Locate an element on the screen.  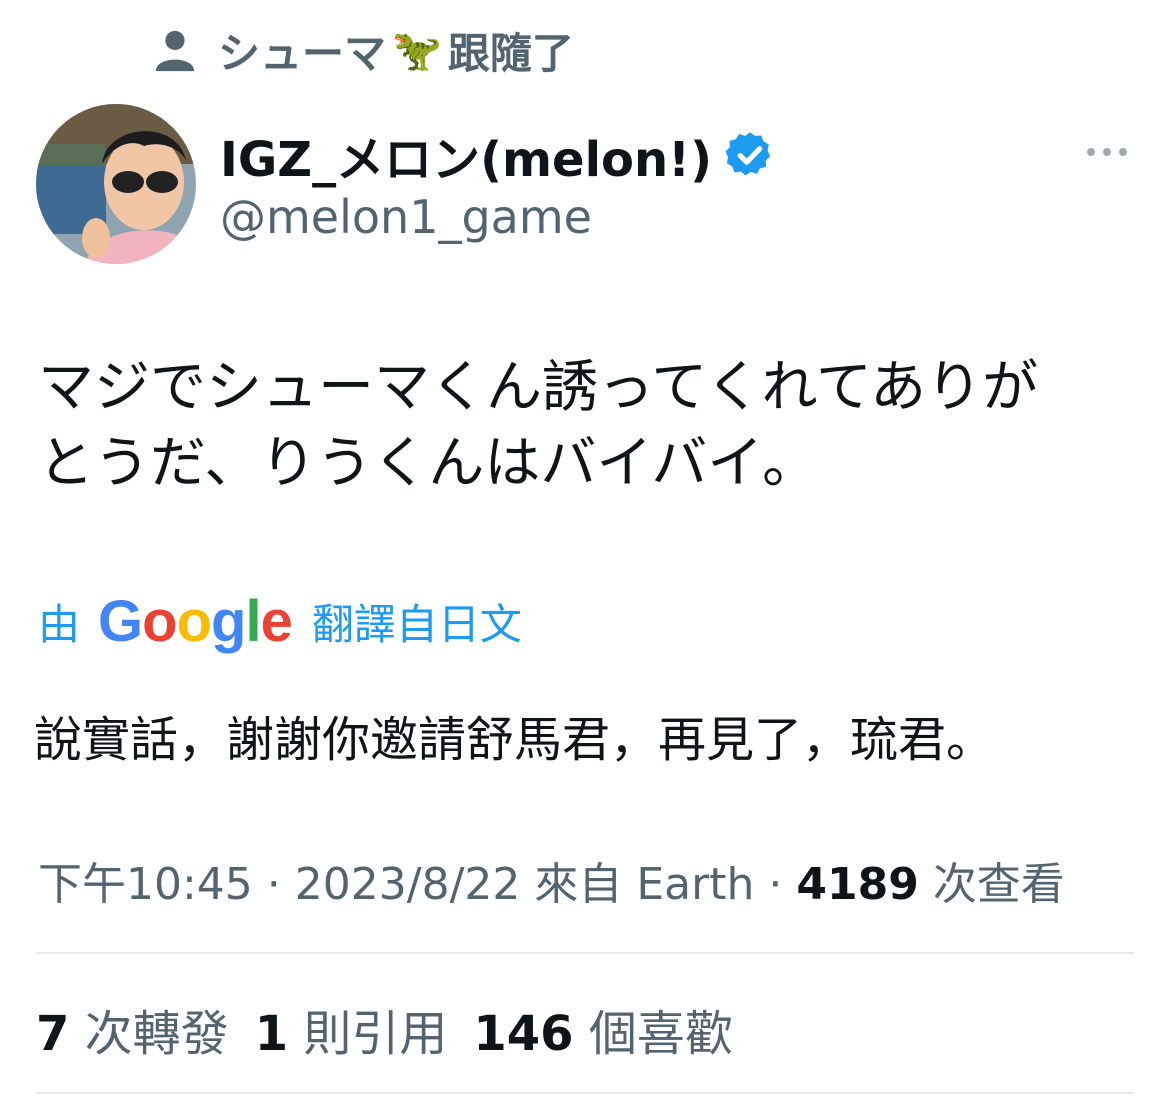
tweet-text: マジでシューマくん誘ってくれてありが とうだ、りうくんはバイバイ。 is located at coordinates (588, 426).